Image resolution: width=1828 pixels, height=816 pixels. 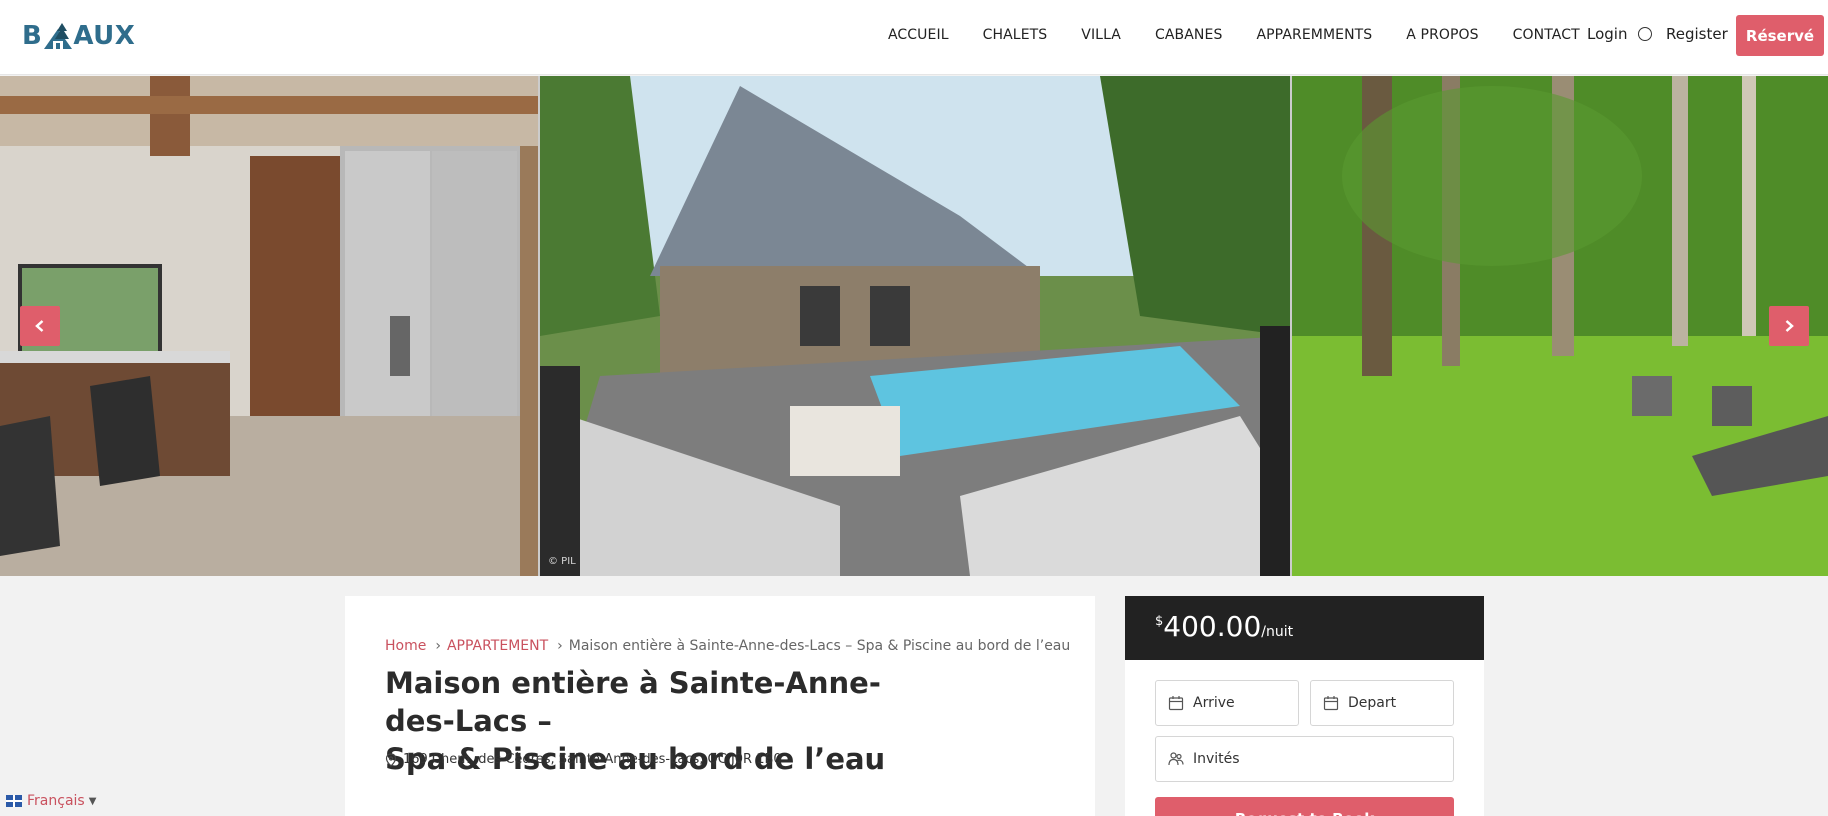 I want to click on chevron-right-icon, so click(x=1789, y=326).